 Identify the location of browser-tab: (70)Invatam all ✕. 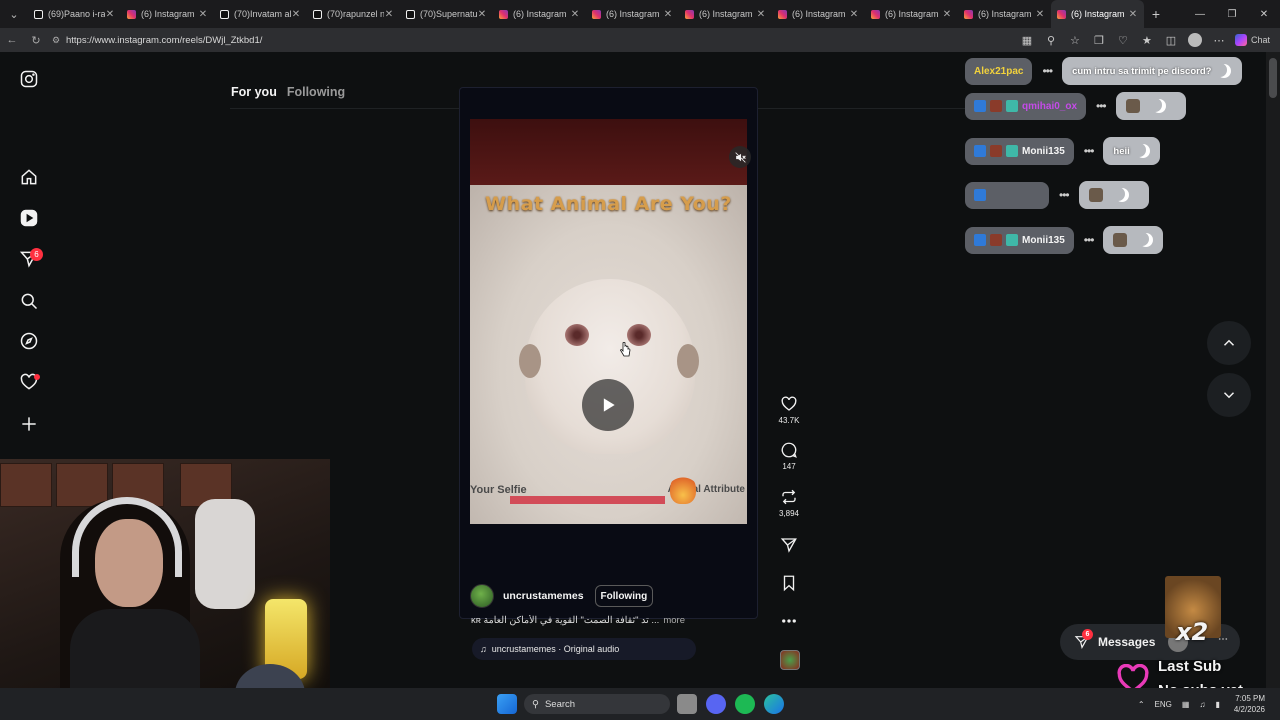
(260, 14).